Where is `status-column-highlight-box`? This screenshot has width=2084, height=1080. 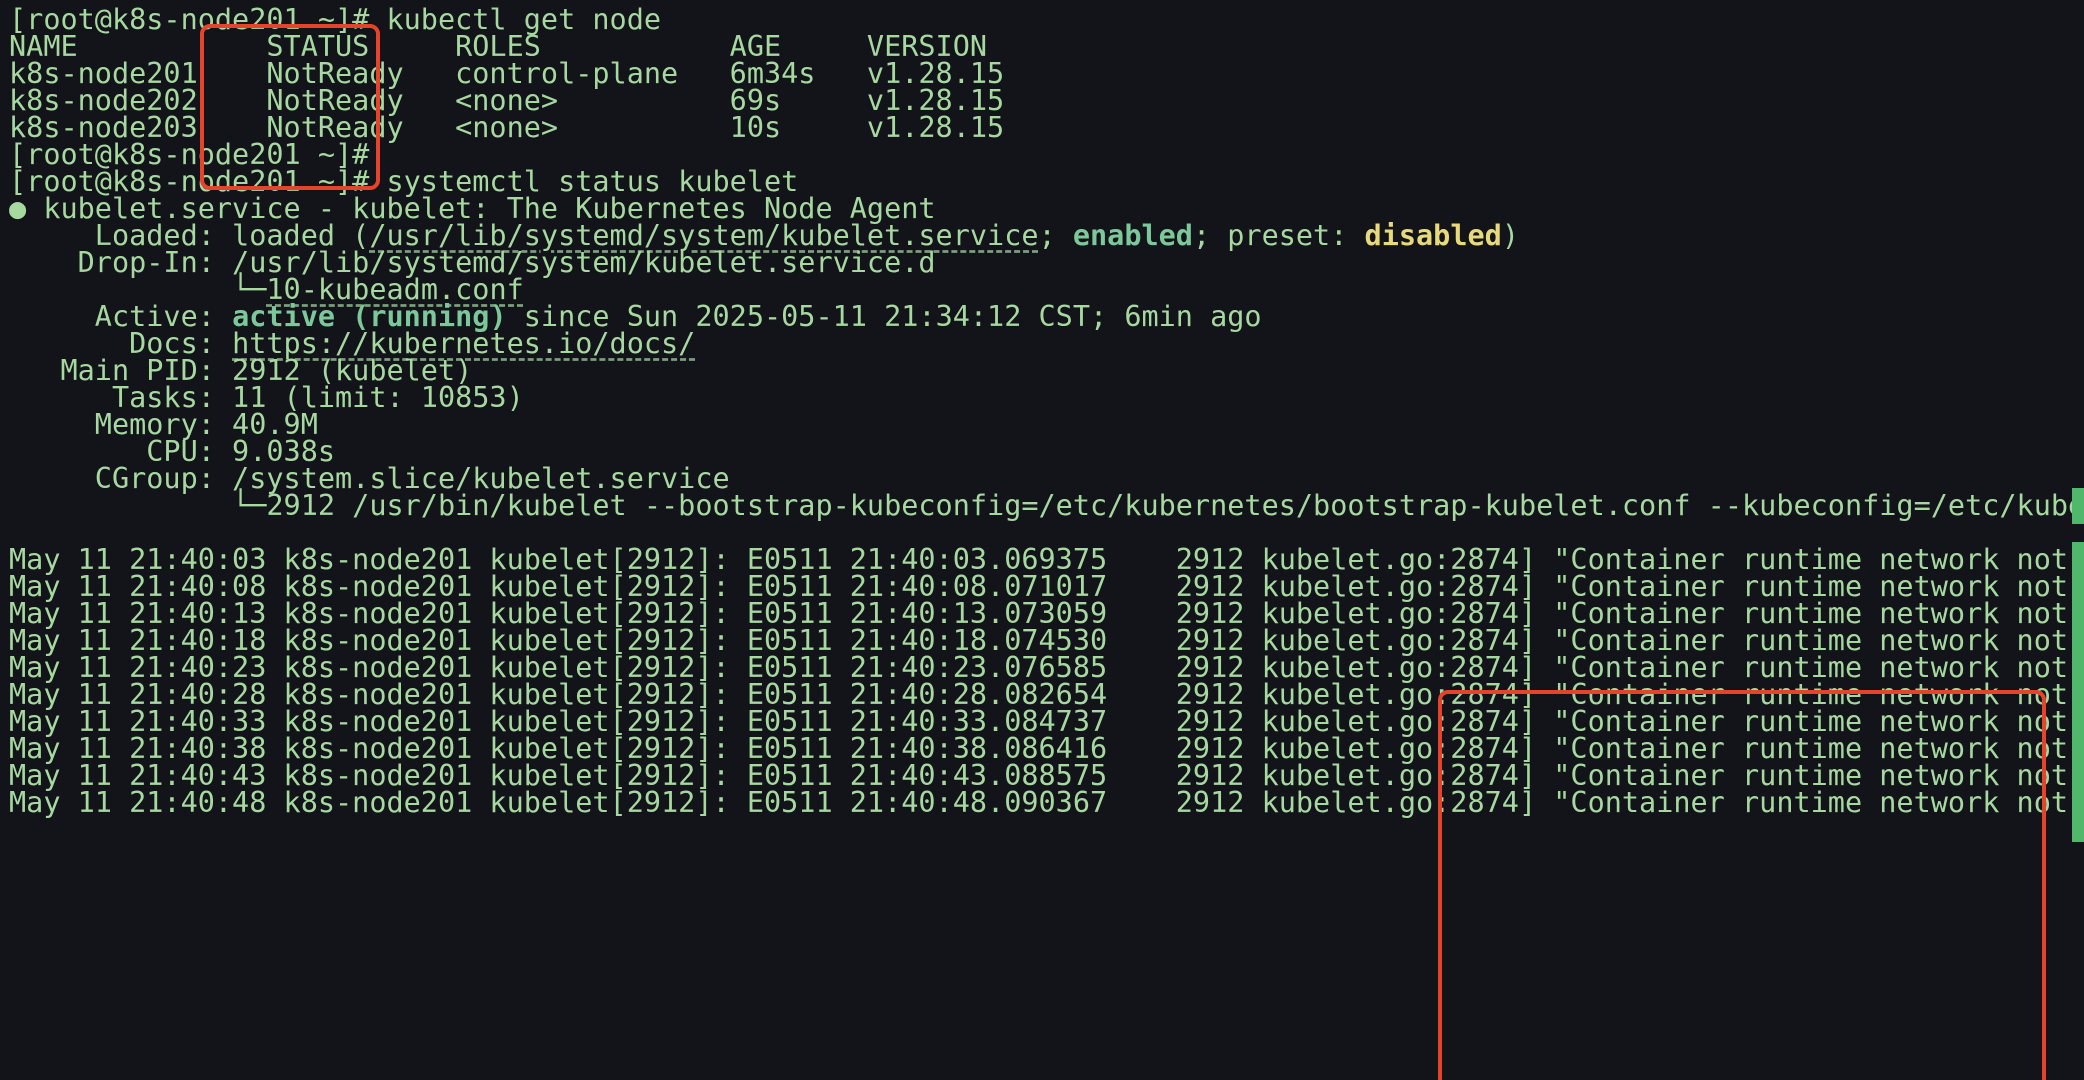 status-column-highlight-box is located at coordinates (290, 107).